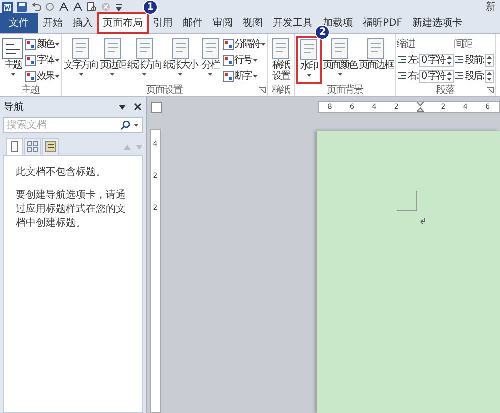 The height and width of the screenshot is (413, 500). Describe the element at coordinates (437, 23) in the screenshot. I see `ribbon-tab: 新建选项卡` at that location.